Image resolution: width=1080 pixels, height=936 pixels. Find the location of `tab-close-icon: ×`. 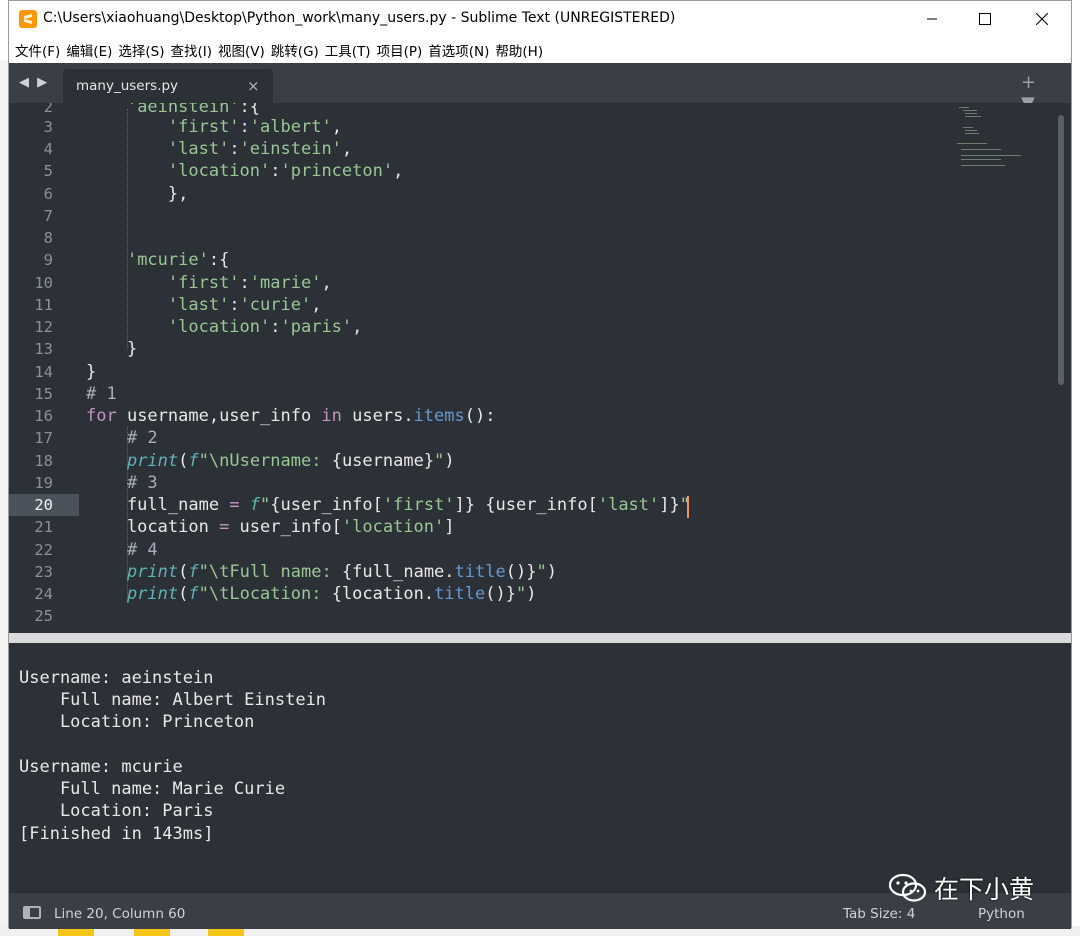

tab-close-icon: × is located at coordinates (253, 86).